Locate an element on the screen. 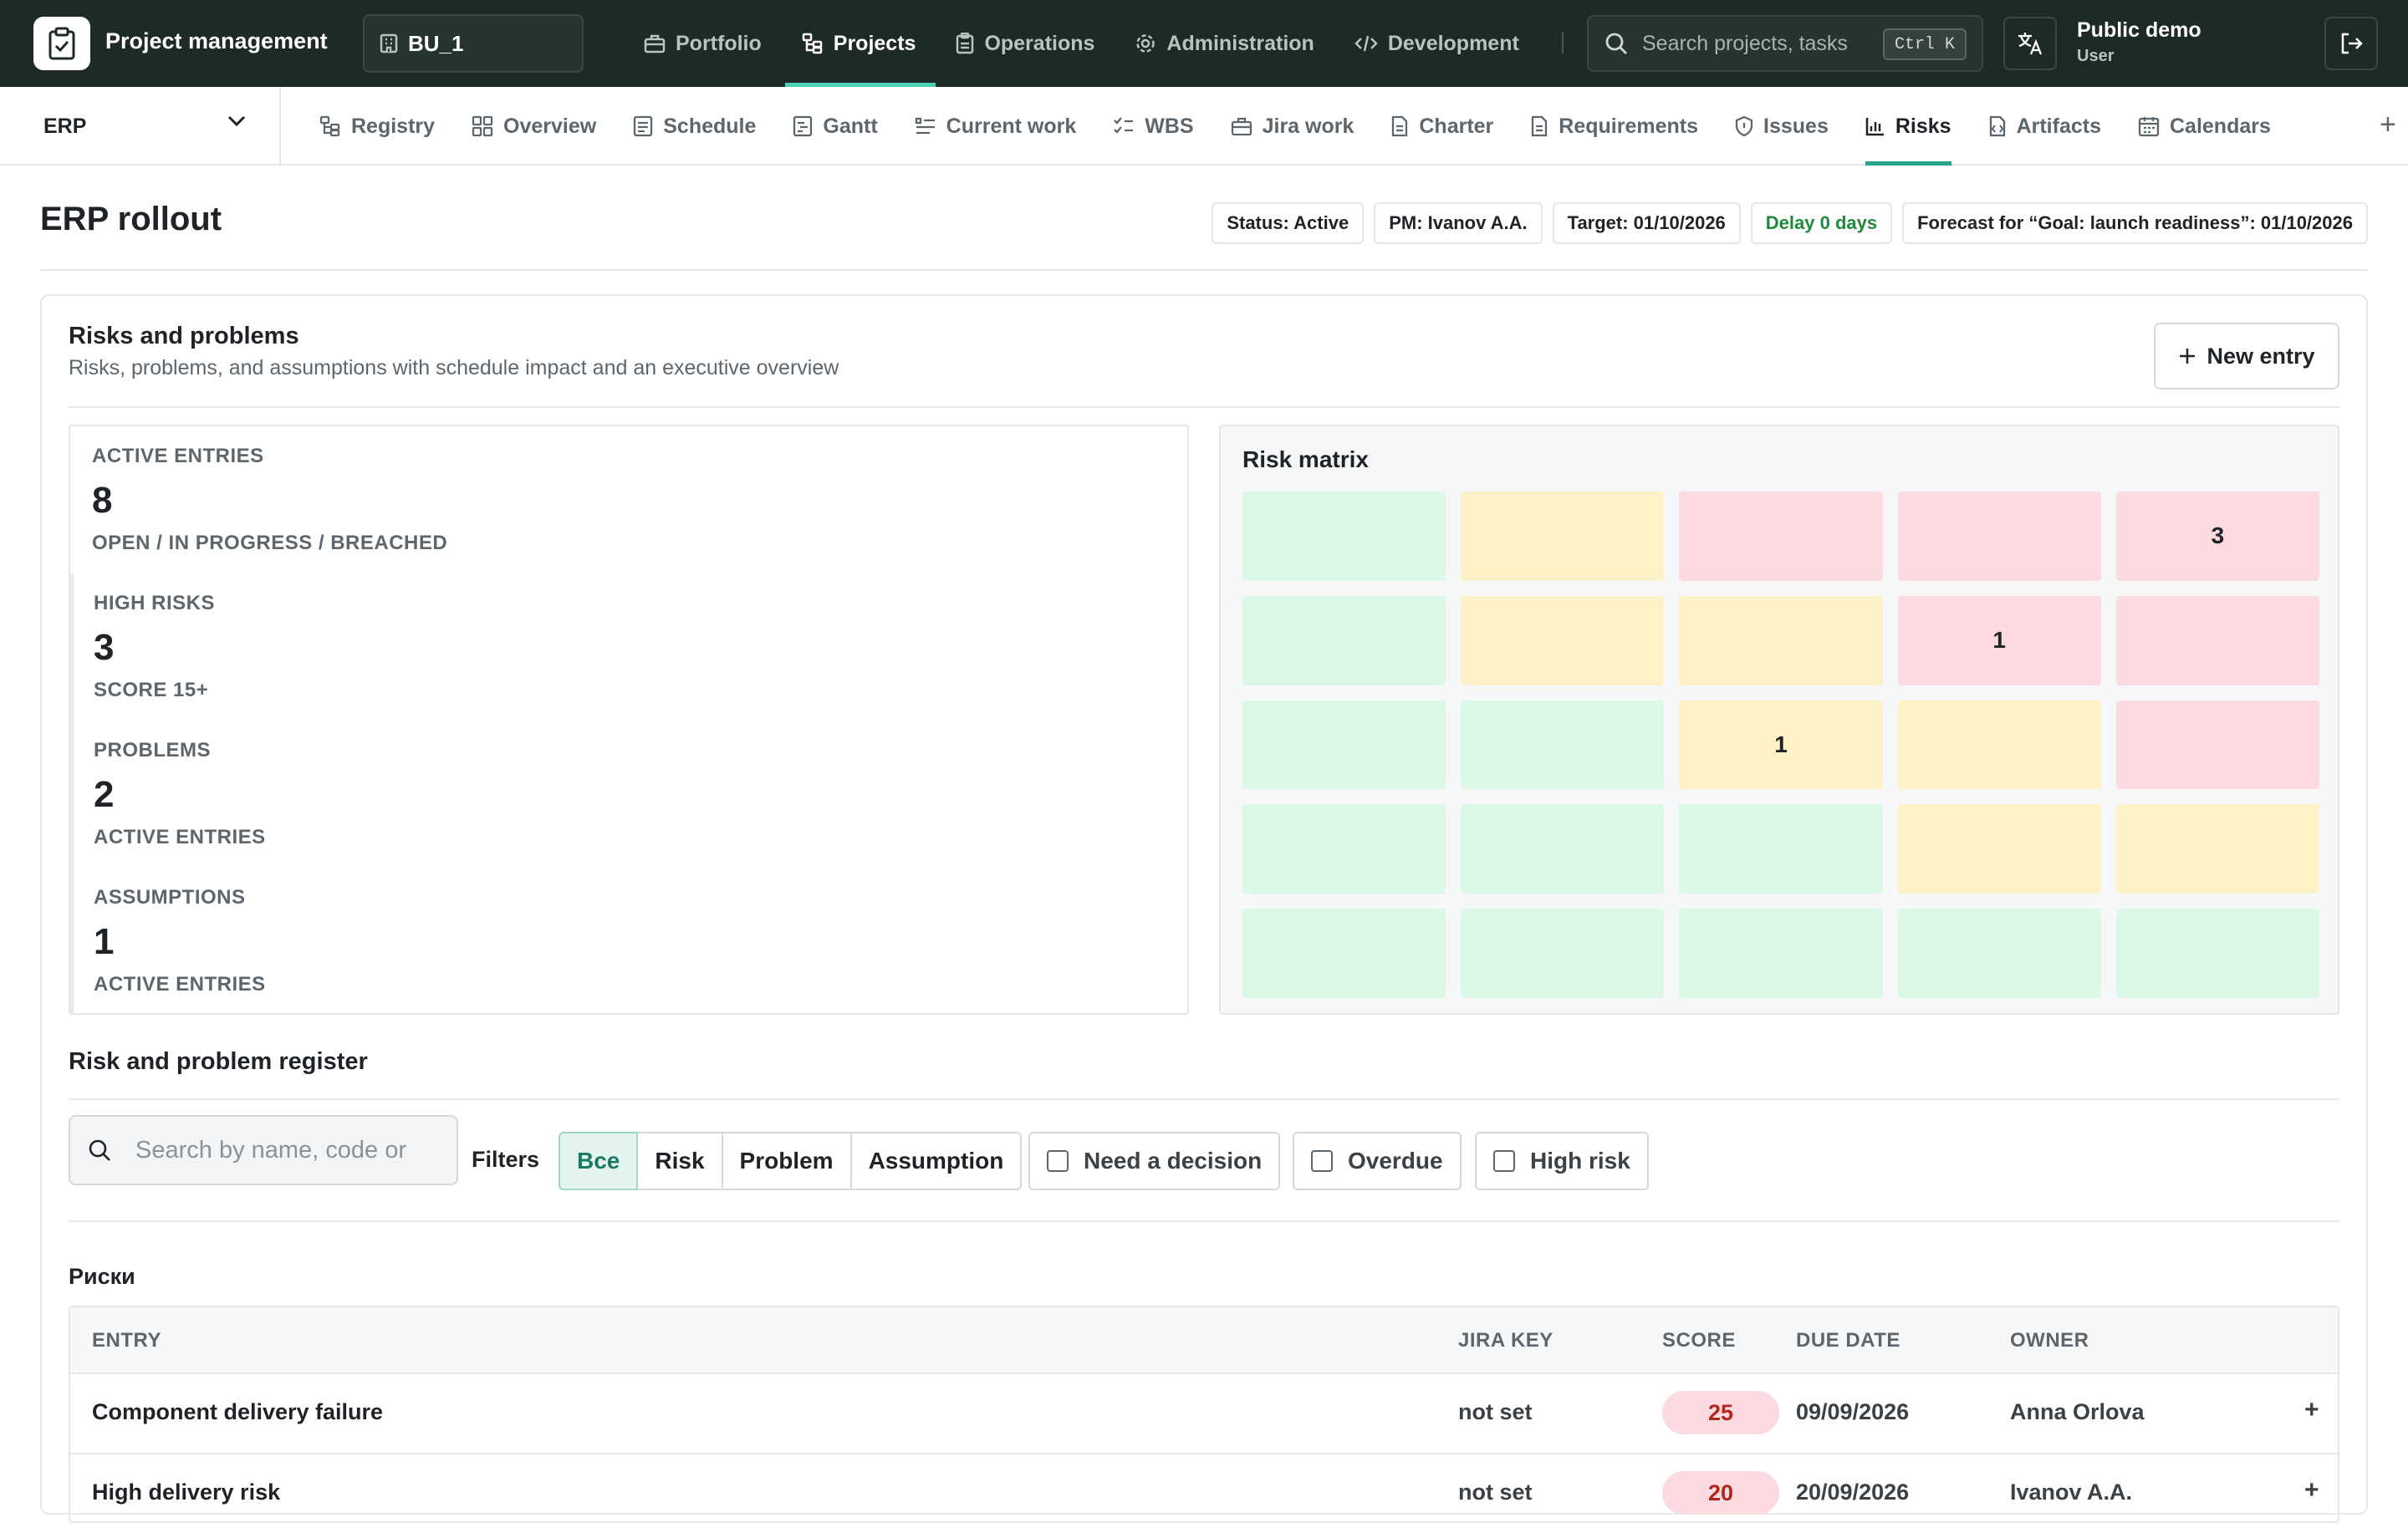 The height and width of the screenshot is (1533, 2408). tab-label: Risks is located at coordinates (1923, 126).